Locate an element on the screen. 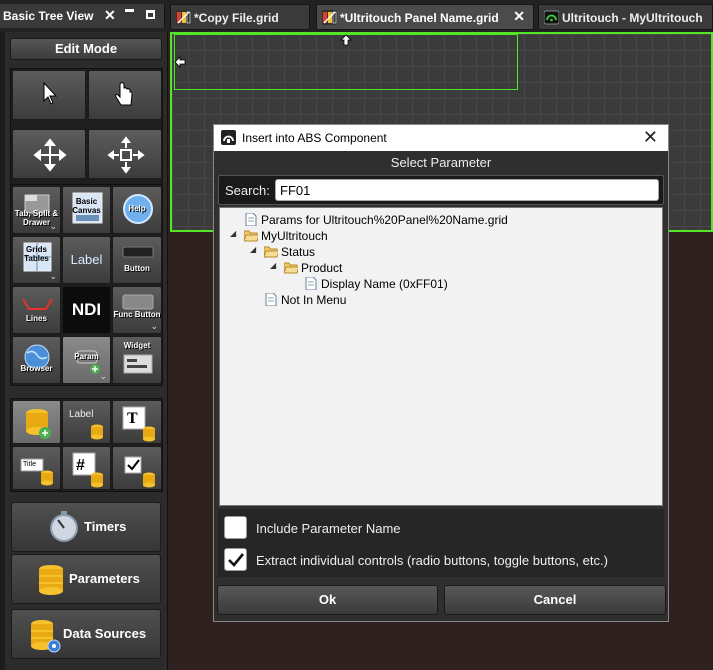  dialog-close-icon: ✕ is located at coordinates (650, 137).